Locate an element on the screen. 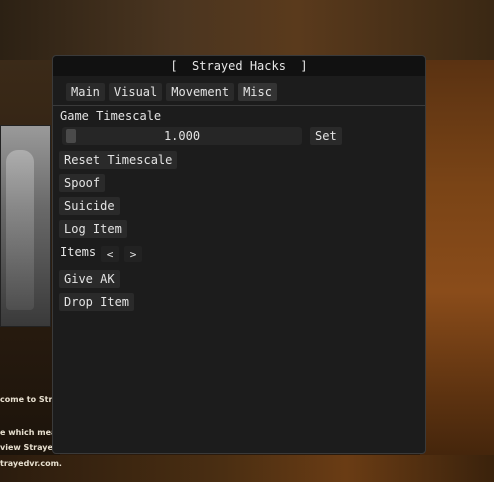  items-label: Items is located at coordinates (78, 252).